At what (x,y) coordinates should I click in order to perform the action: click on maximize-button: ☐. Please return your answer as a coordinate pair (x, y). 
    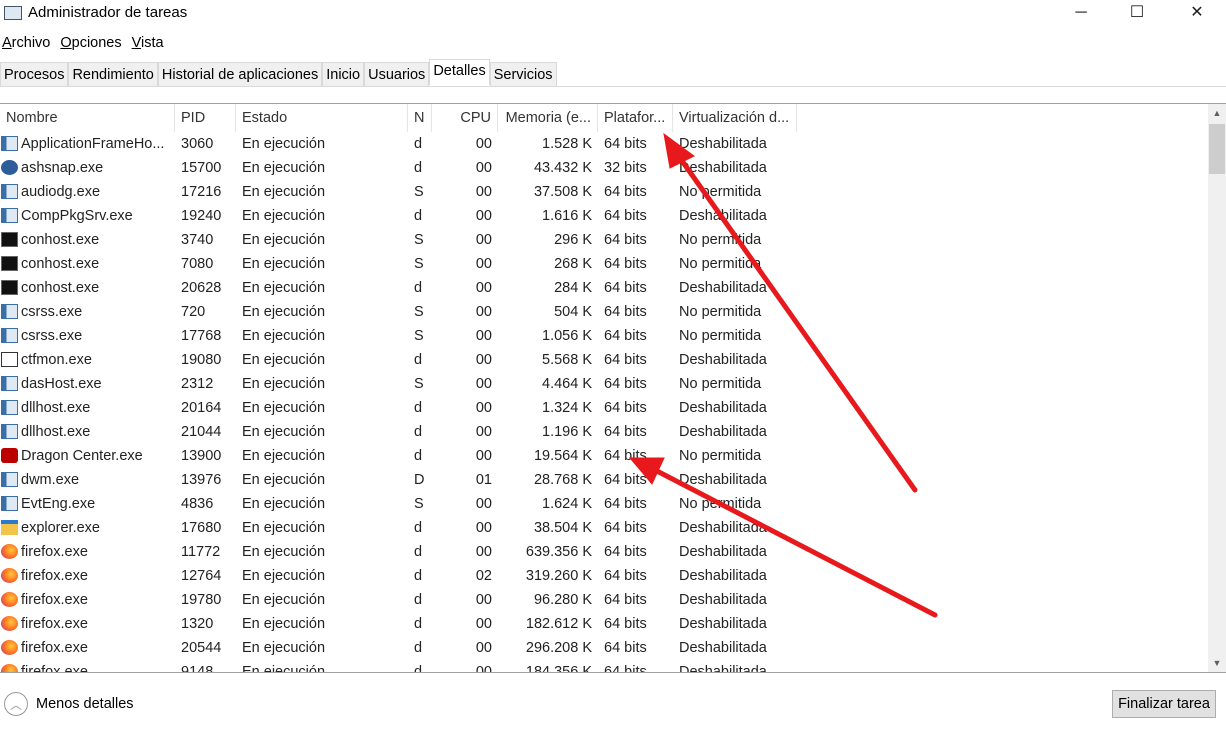
    Looking at the image, I should click on (1137, 13).